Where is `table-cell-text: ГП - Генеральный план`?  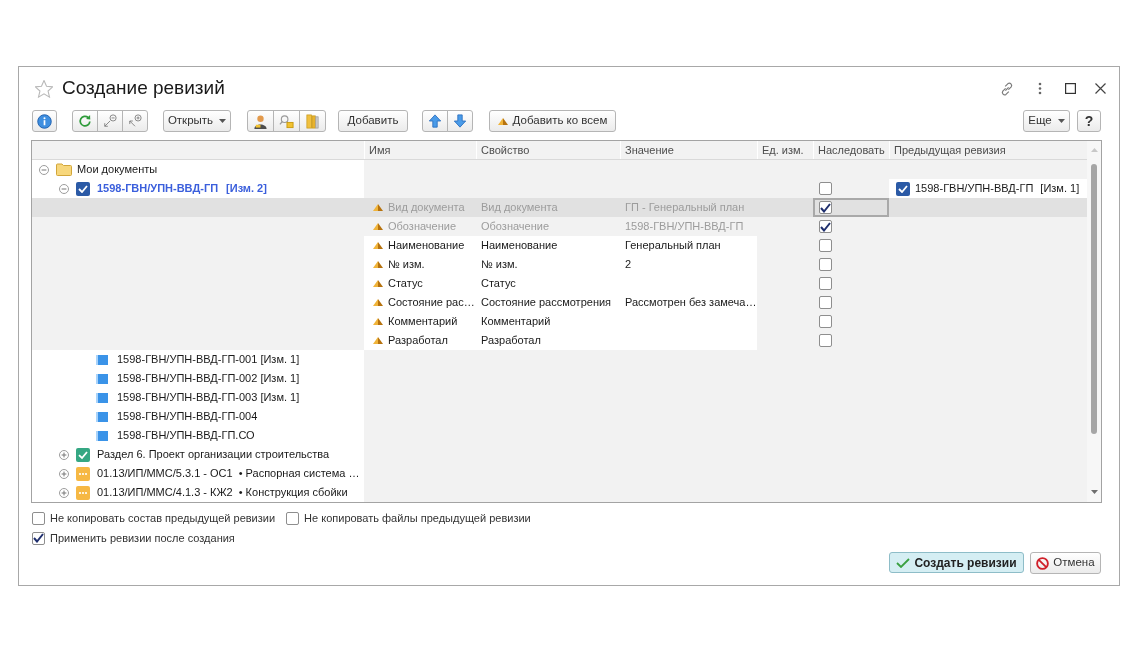 table-cell-text: ГП - Генеральный план is located at coordinates (685, 208).